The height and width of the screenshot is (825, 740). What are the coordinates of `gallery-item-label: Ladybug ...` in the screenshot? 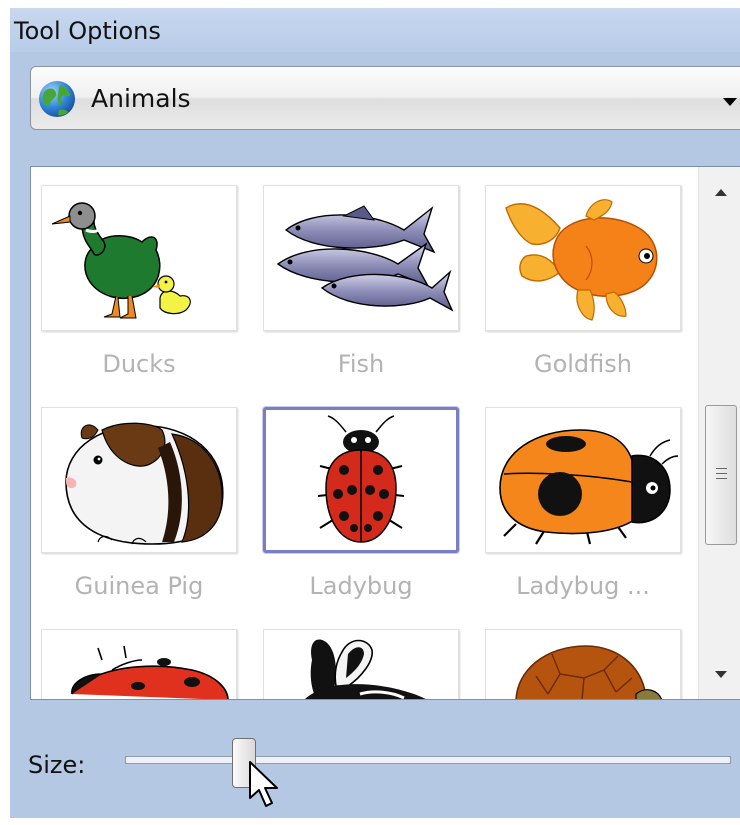 It's located at (583, 586).